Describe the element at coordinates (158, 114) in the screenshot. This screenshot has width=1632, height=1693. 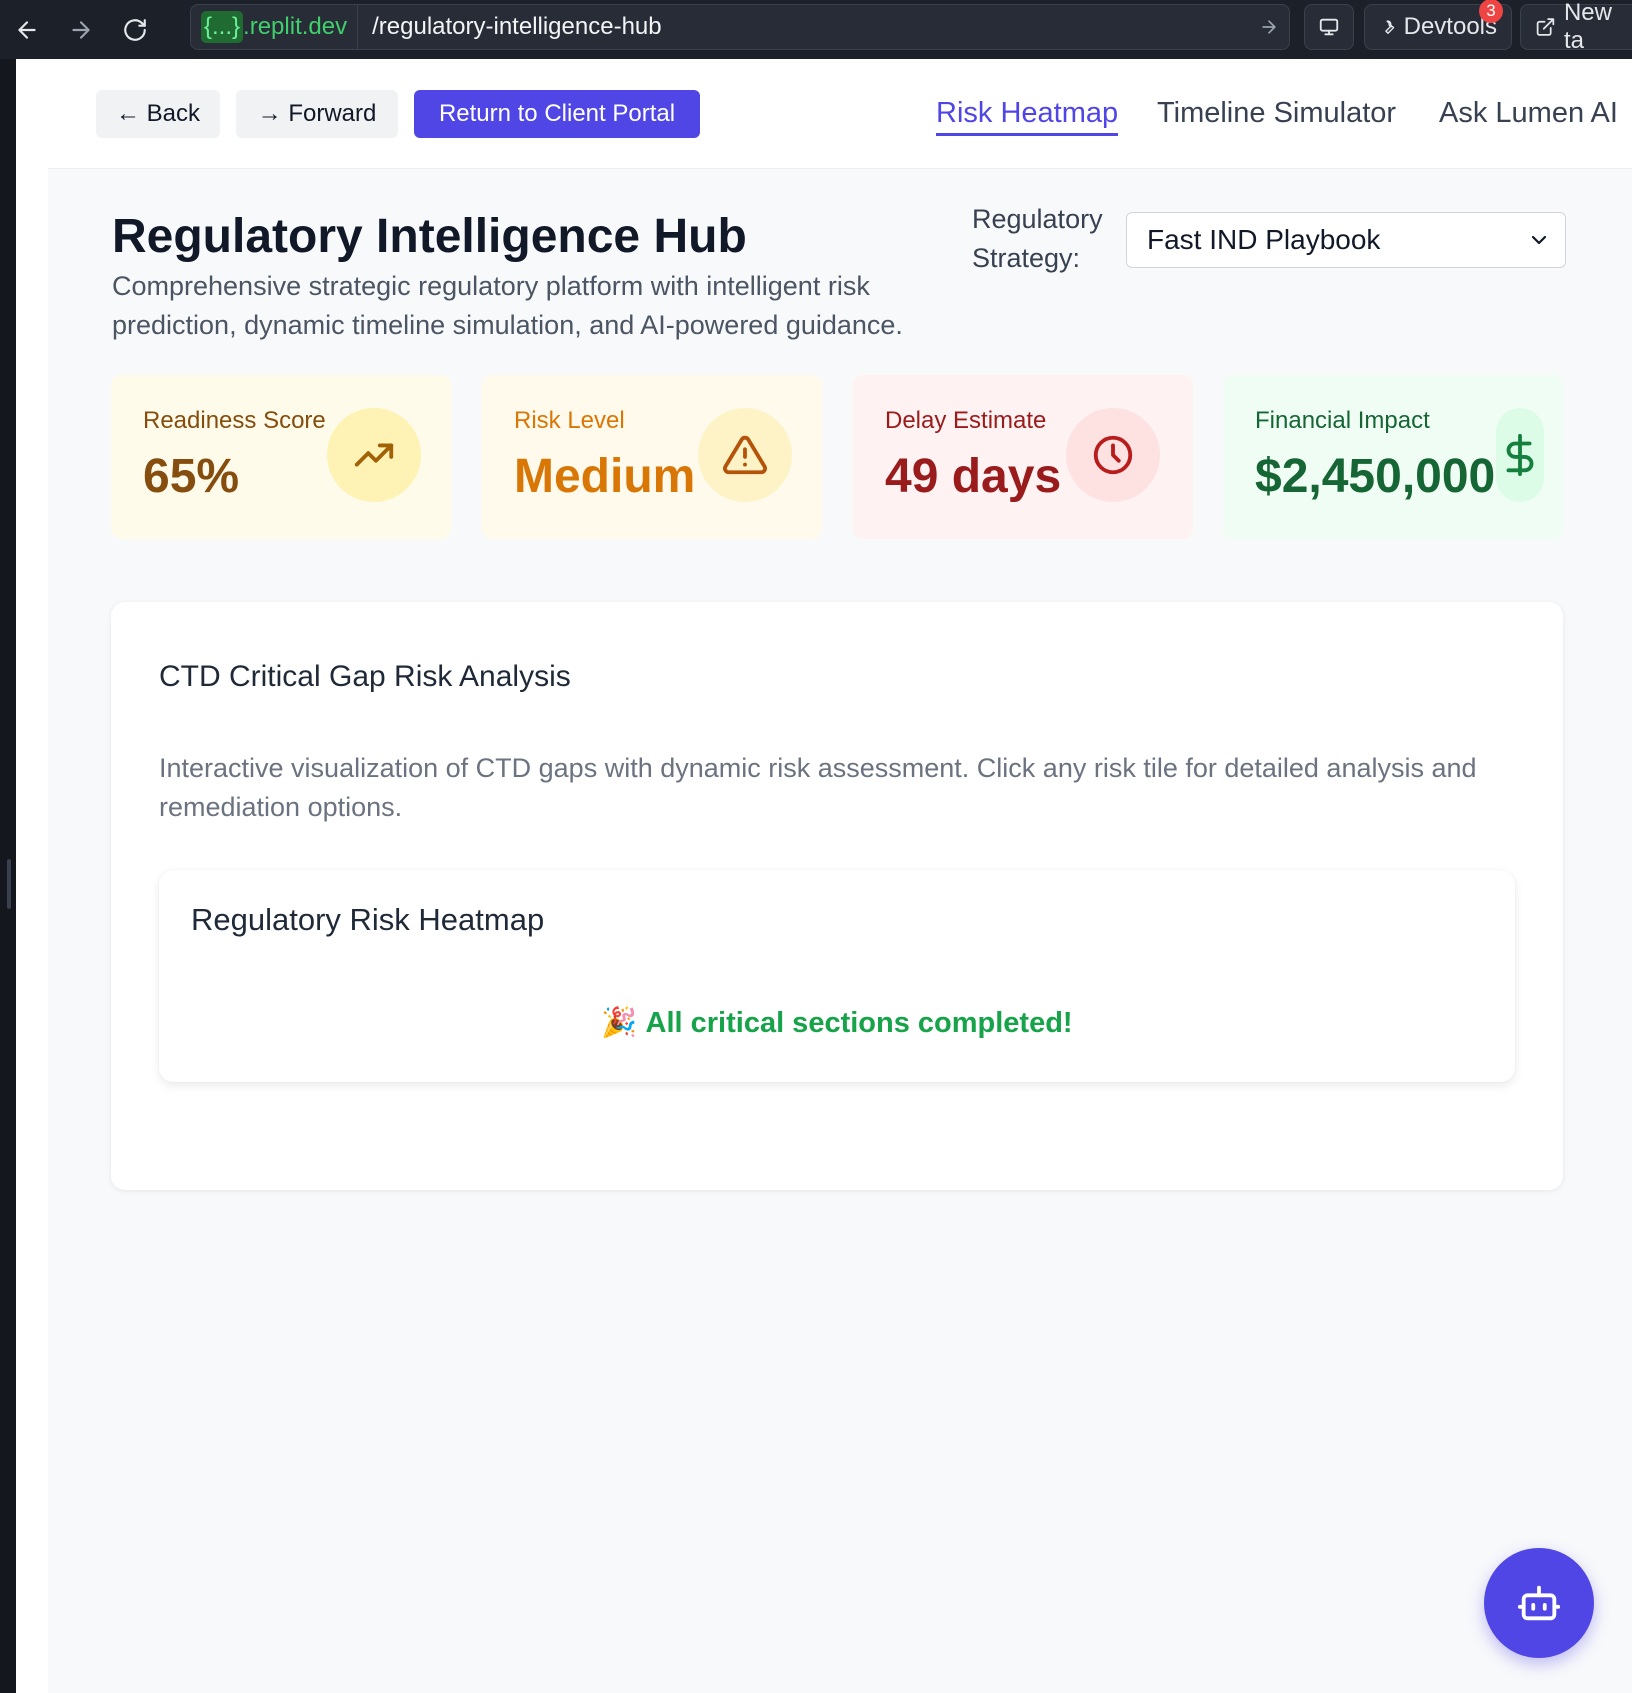
I see `back-button: ← Back` at that location.